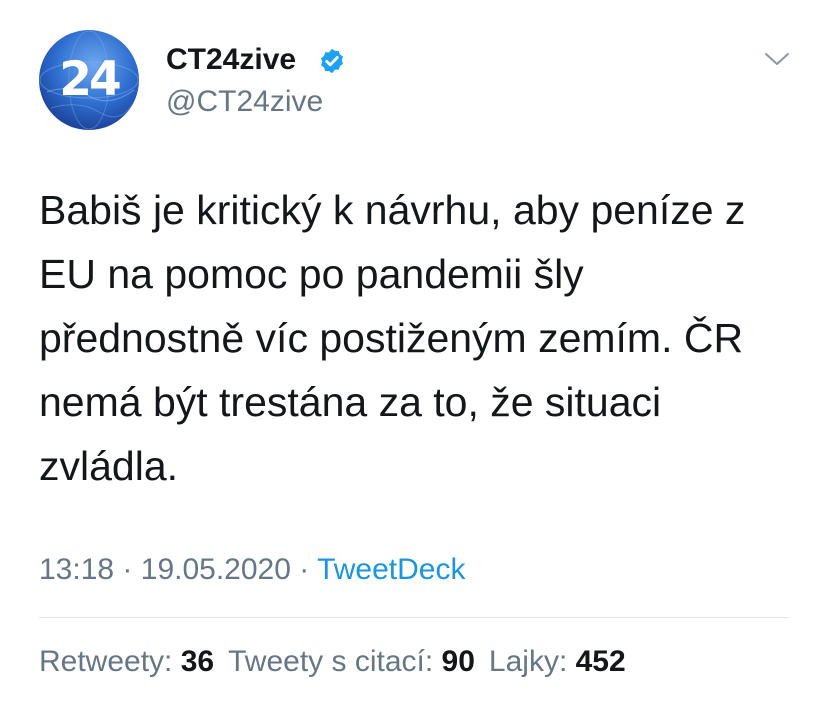 The image size is (828, 701). Describe the element at coordinates (216, 569) in the screenshot. I see `tweet-date: 19.05.2020` at that location.